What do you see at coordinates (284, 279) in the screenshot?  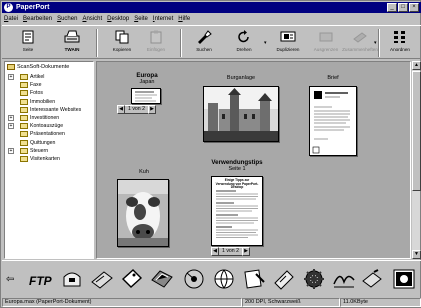 I see `document-app-icon` at bounding box center [284, 279].